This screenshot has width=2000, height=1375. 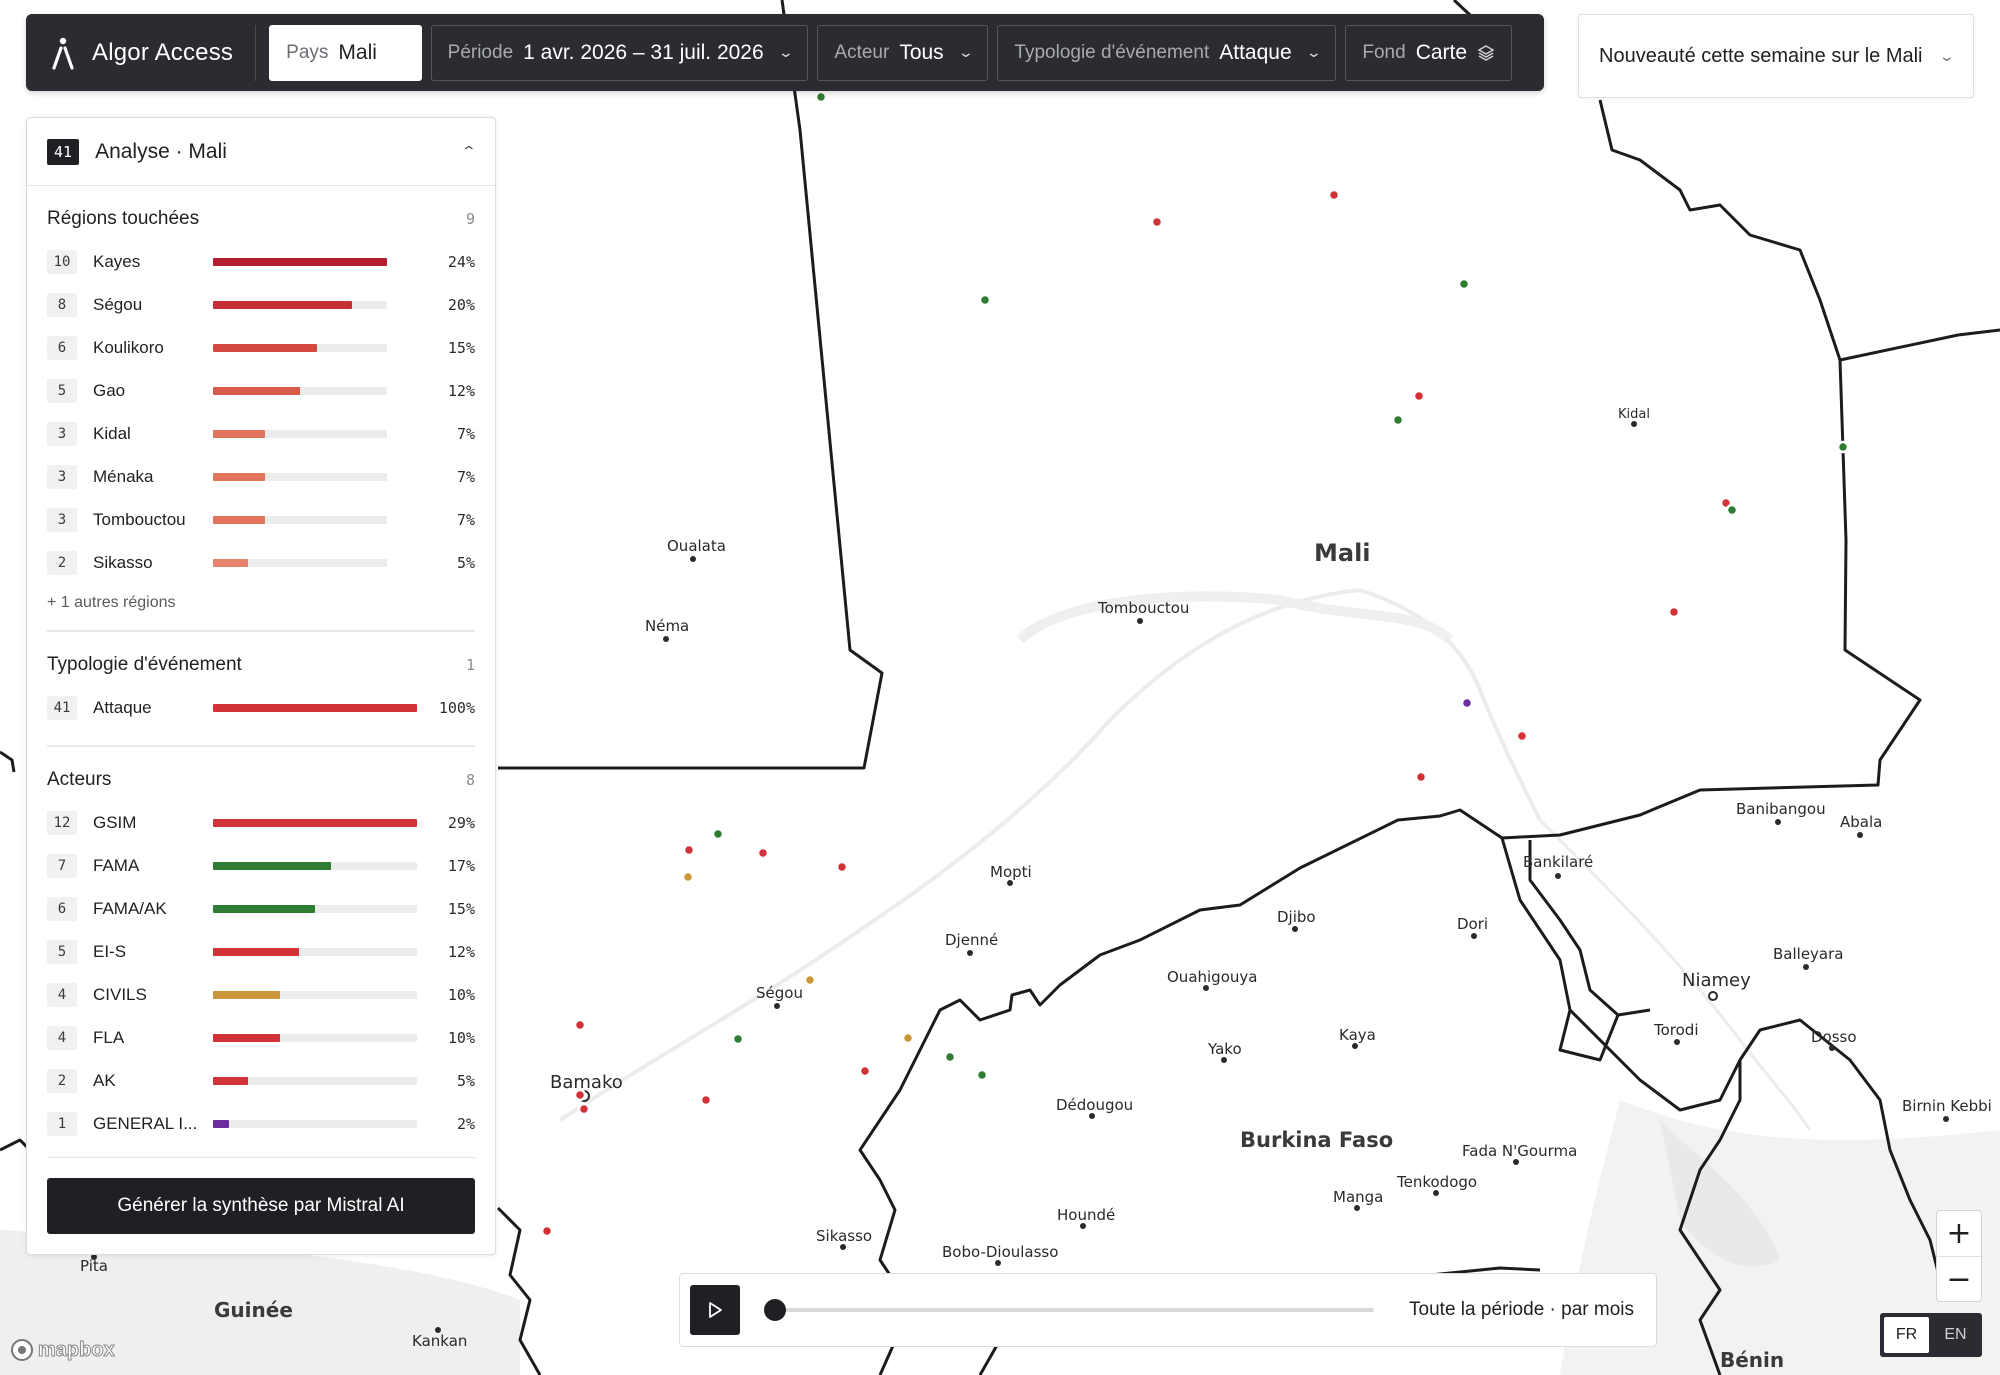 What do you see at coordinates (62, 707) in the screenshot?
I see `stat-count: 41` at bounding box center [62, 707].